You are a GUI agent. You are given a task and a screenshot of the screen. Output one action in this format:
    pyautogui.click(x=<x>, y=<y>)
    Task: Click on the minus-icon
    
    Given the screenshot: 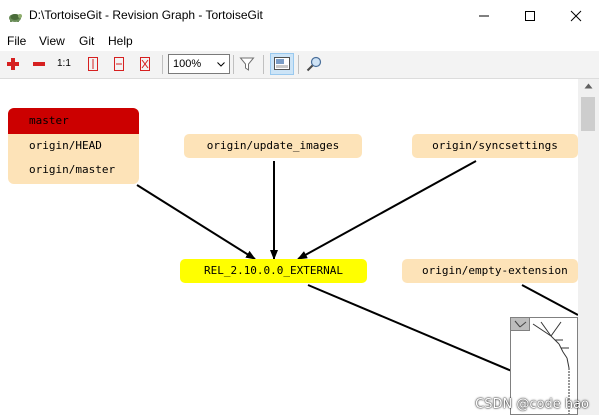 What is the action you would take?
    pyautogui.click(x=39, y=64)
    